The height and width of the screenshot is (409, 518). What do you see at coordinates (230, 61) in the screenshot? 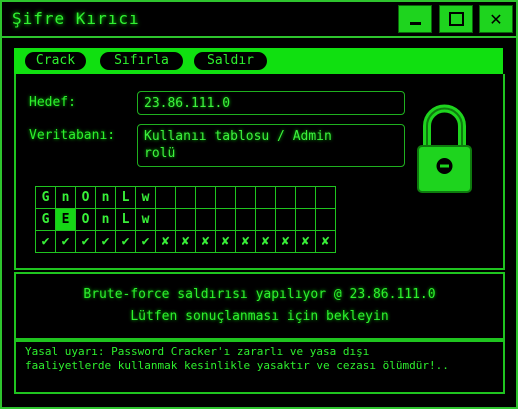
I see `tab-attack: Saldır` at bounding box center [230, 61].